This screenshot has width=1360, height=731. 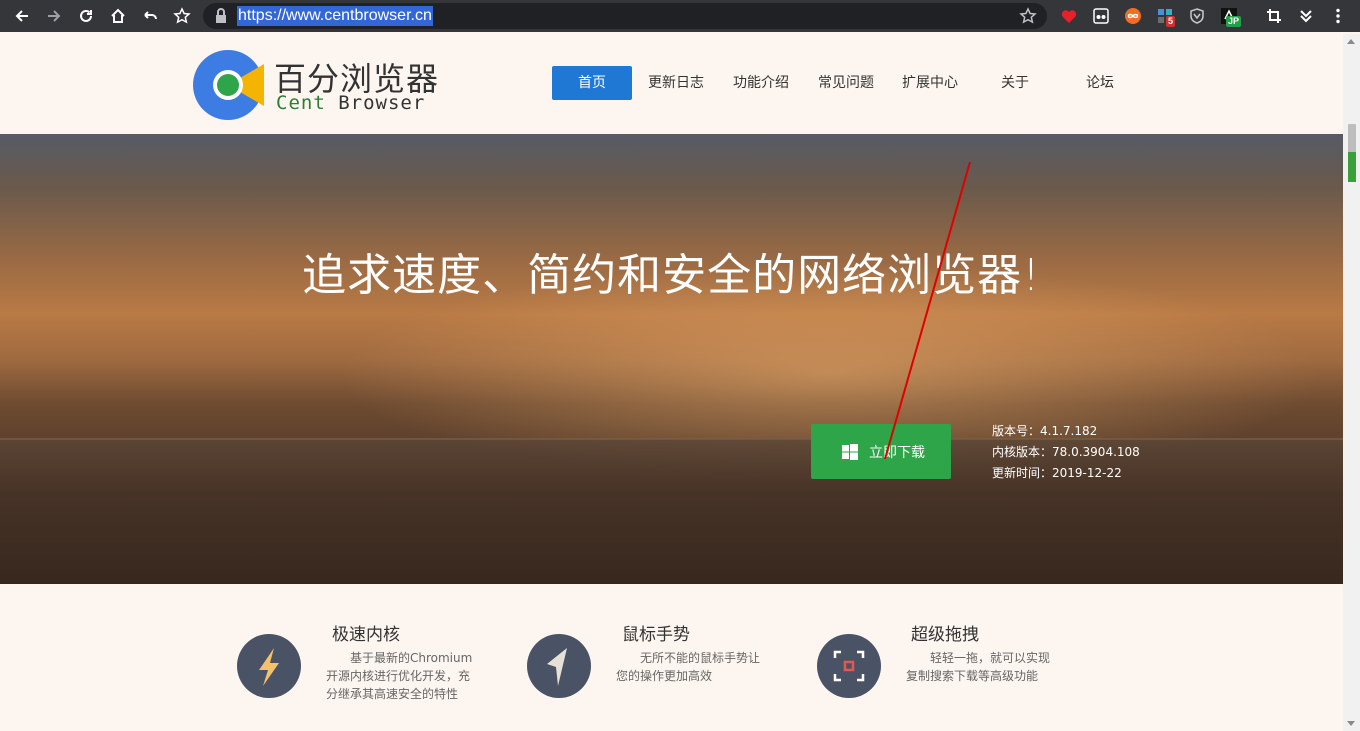 I want to click on feature-gesture-title: 鼠标手势, so click(x=656, y=635).